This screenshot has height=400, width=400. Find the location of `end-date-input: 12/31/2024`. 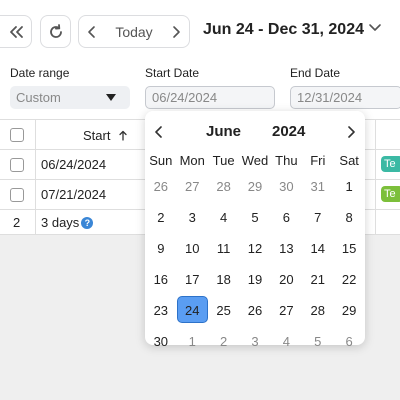

end-date-input: 12/31/2024 is located at coordinates (345, 97).